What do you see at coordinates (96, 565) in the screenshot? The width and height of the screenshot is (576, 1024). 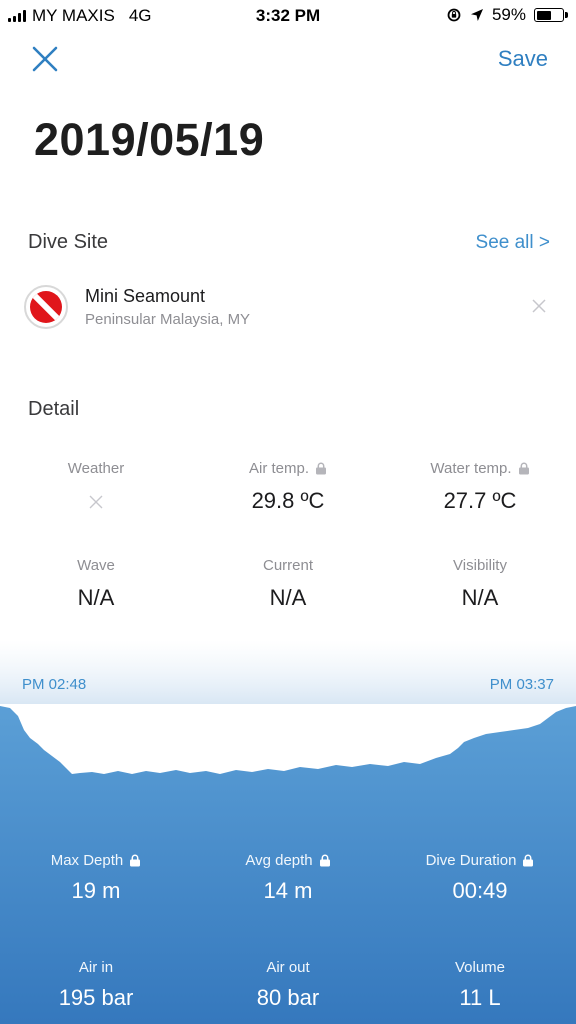 I see `detail-label: Wave` at bounding box center [96, 565].